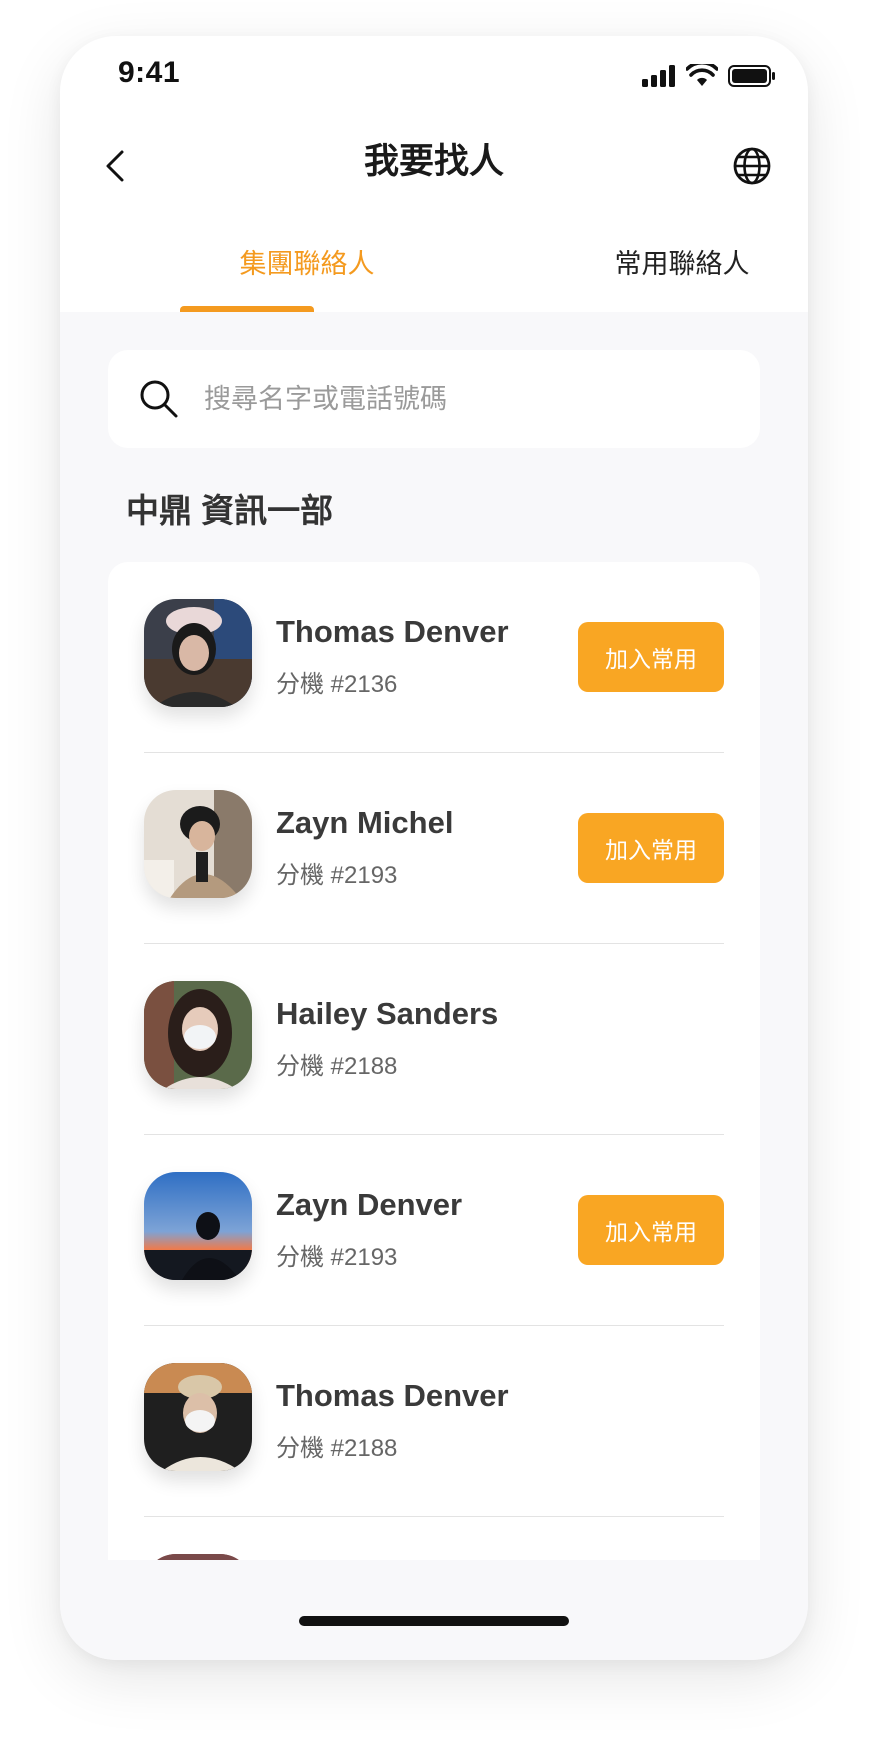 The height and width of the screenshot is (1744, 870). I want to click on status-icons, so click(709, 76).